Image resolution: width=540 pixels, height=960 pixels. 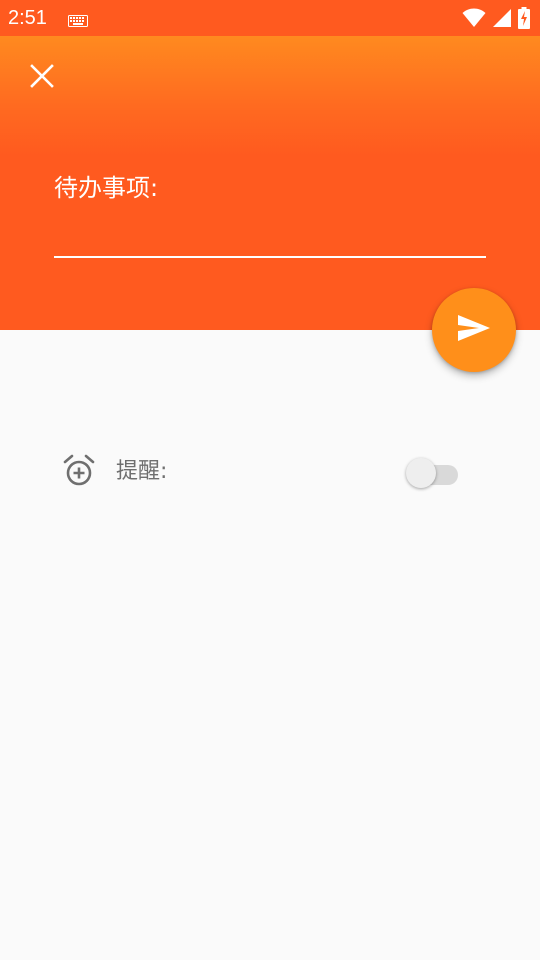 I want to click on todo-input, so click(x=270, y=235).